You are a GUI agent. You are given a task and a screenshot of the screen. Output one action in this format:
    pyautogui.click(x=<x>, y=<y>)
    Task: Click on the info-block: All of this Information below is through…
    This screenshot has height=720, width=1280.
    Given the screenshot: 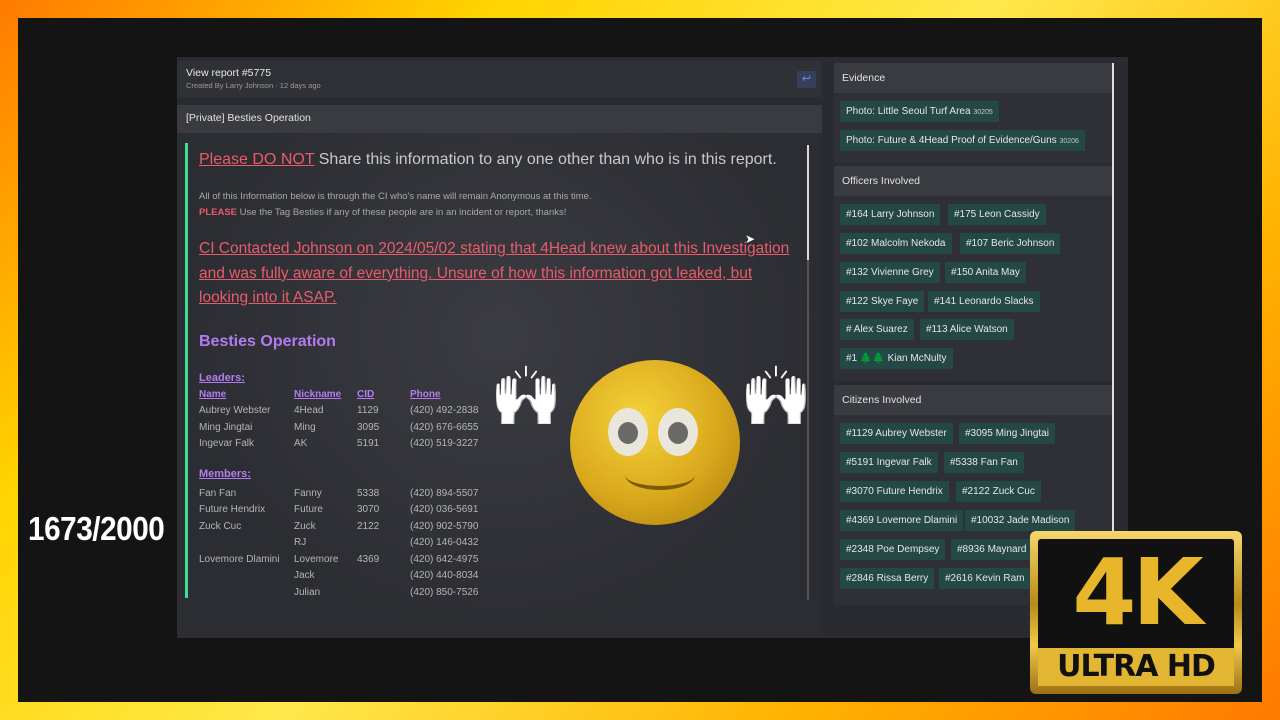 What is the action you would take?
    pyautogui.click(x=504, y=205)
    